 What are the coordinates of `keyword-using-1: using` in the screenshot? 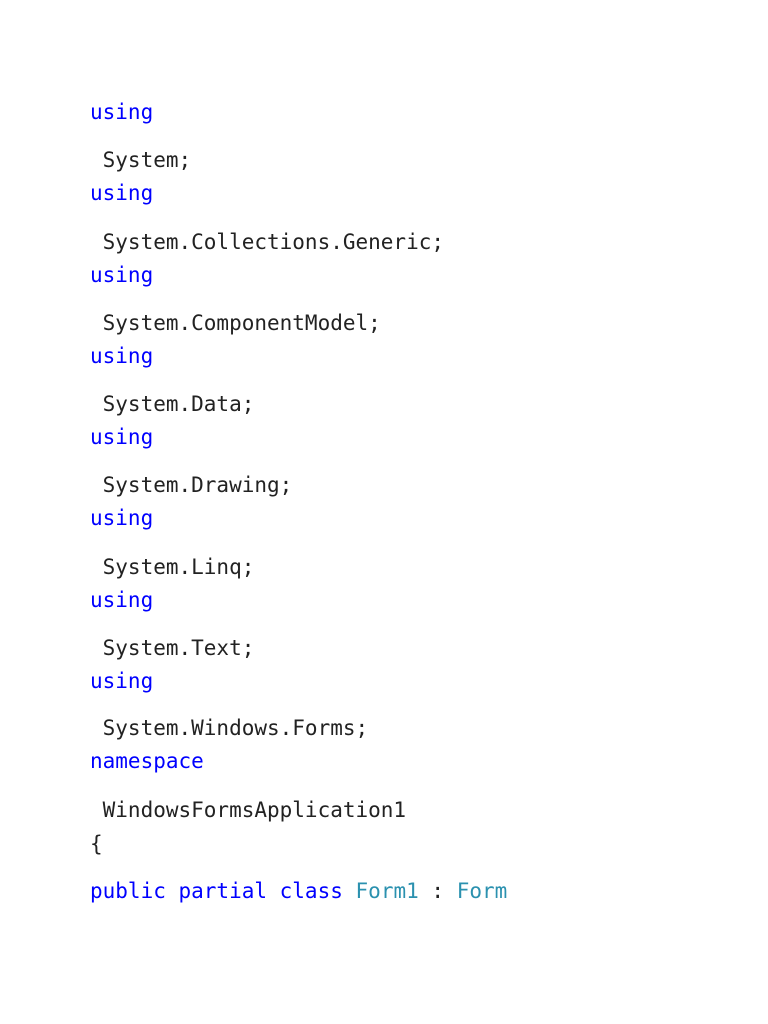 It's located at (122, 112).